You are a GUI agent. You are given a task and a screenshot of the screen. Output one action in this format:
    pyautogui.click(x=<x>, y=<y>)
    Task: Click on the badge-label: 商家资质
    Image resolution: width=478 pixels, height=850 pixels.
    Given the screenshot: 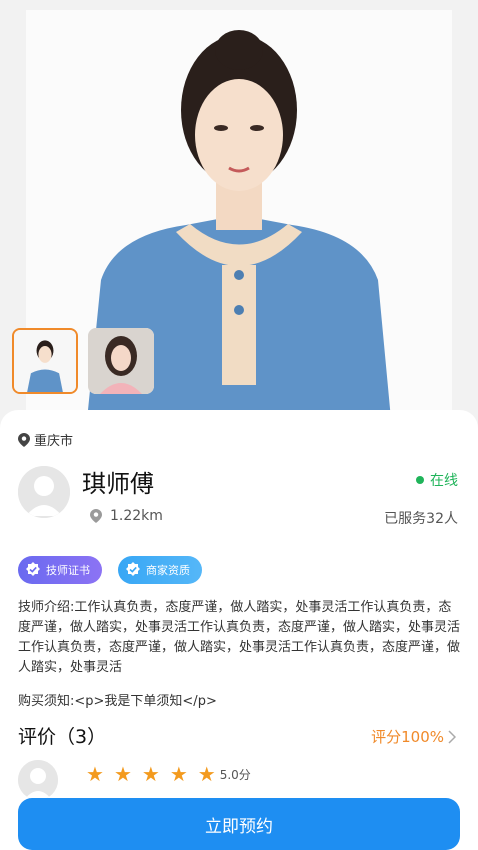 What is the action you would take?
    pyautogui.click(x=168, y=570)
    